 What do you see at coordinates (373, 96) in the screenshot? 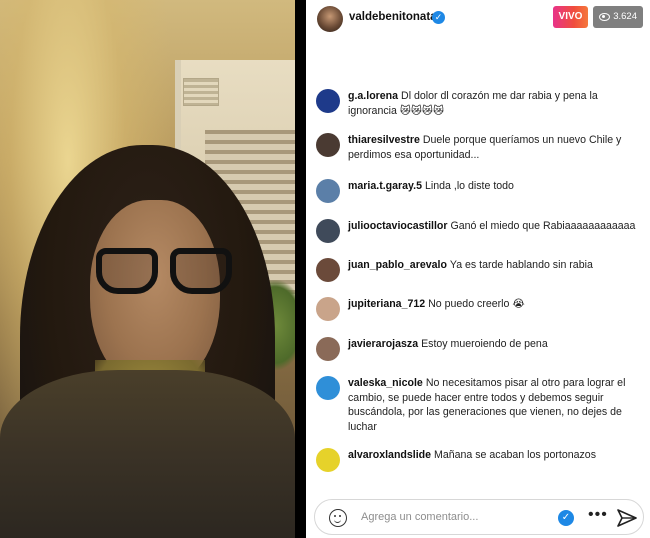
I see `commenter-username: g.a.lorena` at bounding box center [373, 96].